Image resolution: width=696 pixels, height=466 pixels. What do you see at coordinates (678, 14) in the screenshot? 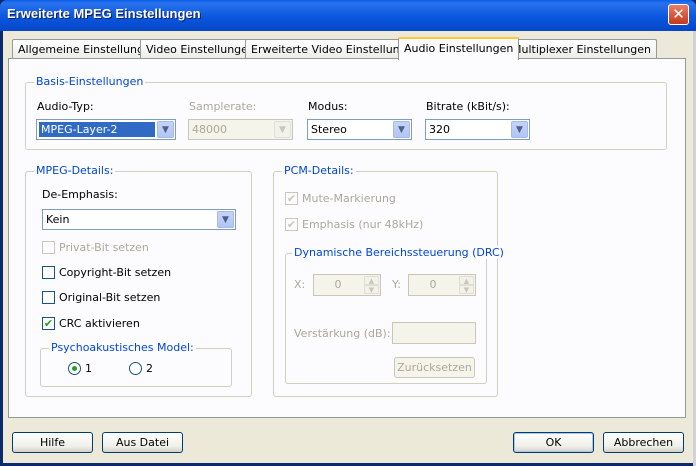
I see `close-button: ✕` at bounding box center [678, 14].